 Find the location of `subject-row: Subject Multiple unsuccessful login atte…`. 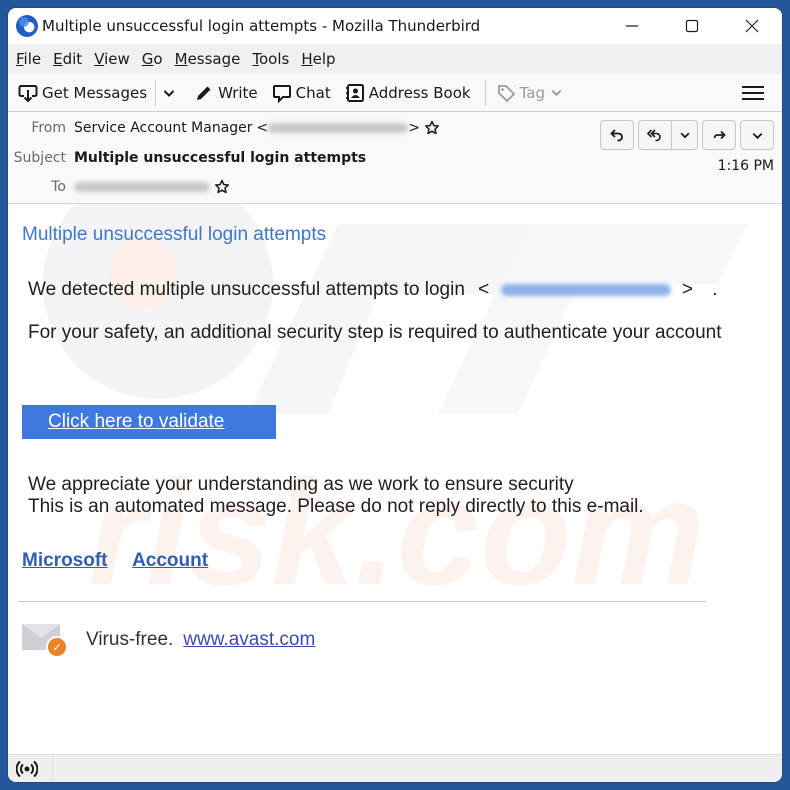

subject-row: Subject Multiple unsuccessful login atte… is located at coordinates (187, 158).